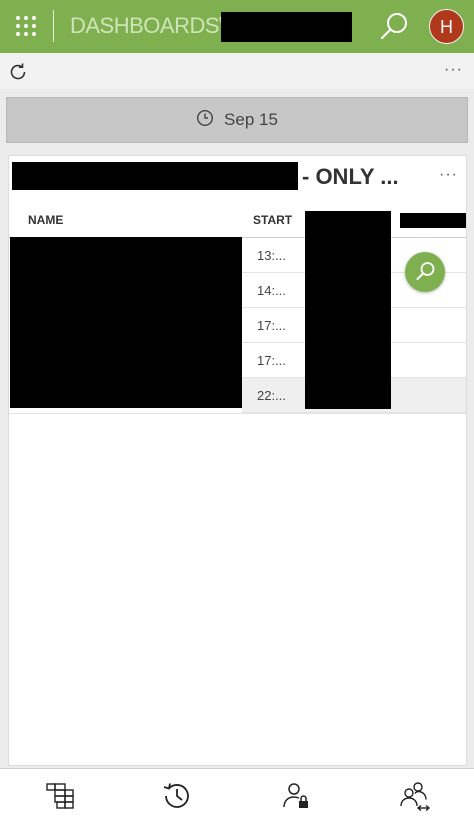 The height and width of the screenshot is (823, 474). Describe the element at coordinates (60, 796) in the screenshot. I see `dashboard-icon` at that location.